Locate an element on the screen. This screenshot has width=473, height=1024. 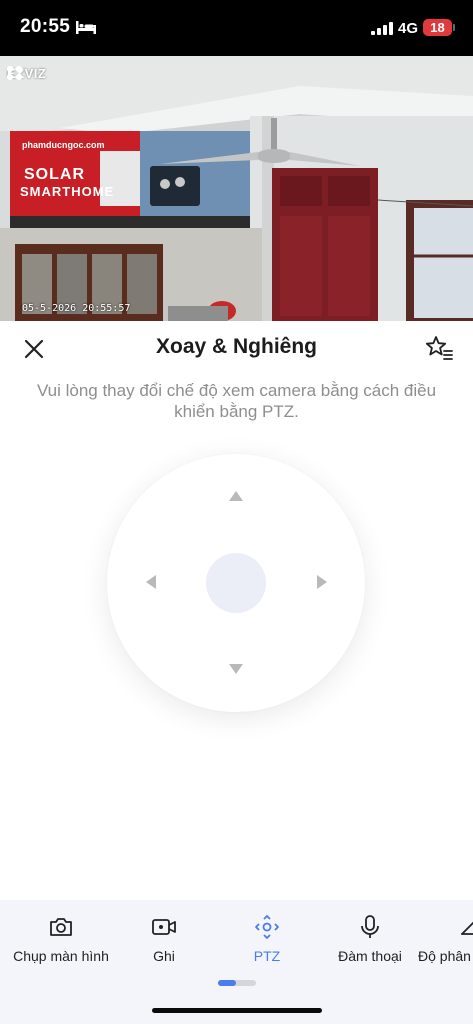
resolution-icon is located at coordinates (467, 928).